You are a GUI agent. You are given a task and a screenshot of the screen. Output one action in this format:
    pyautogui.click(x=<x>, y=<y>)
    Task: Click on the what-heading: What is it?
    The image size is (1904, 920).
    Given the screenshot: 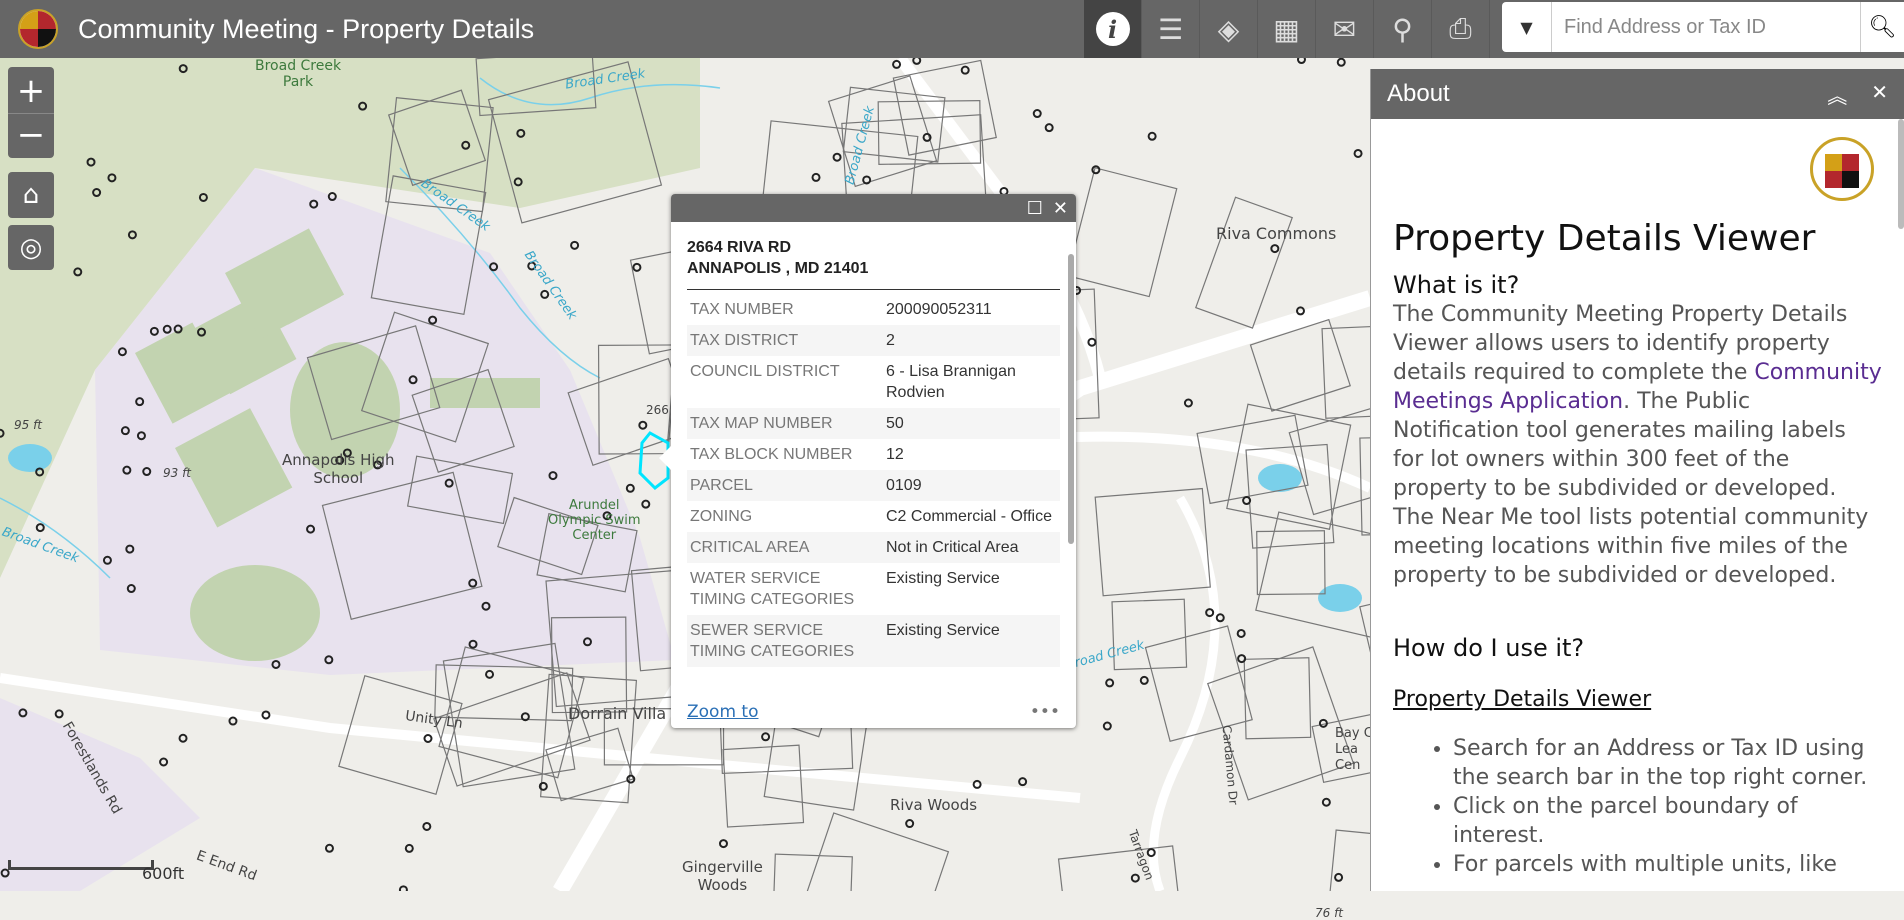 What is the action you would take?
    pyautogui.click(x=1456, y=285)
    